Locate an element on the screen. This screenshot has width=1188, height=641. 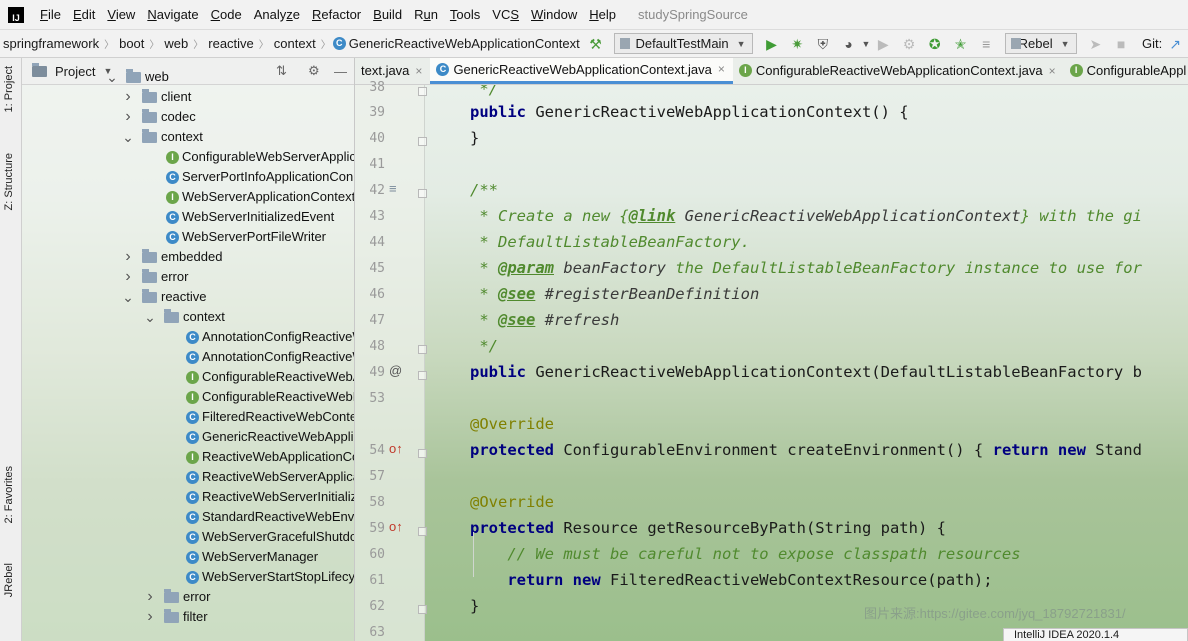
menu-run: Run is located at coordinates (426, 14).